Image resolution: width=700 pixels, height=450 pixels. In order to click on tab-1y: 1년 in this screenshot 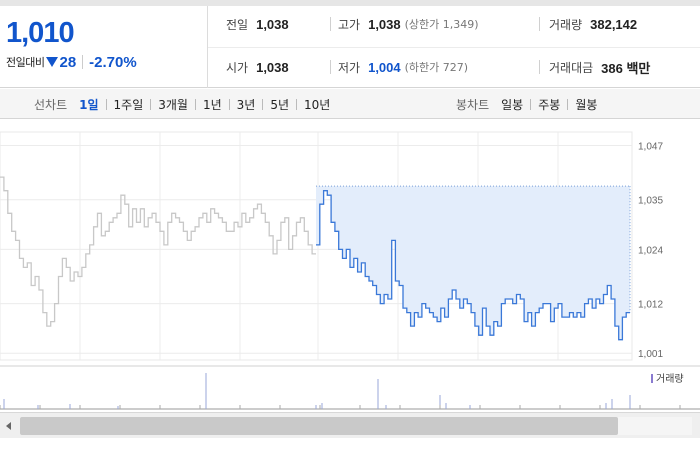, I will do `click(212, 104)`.